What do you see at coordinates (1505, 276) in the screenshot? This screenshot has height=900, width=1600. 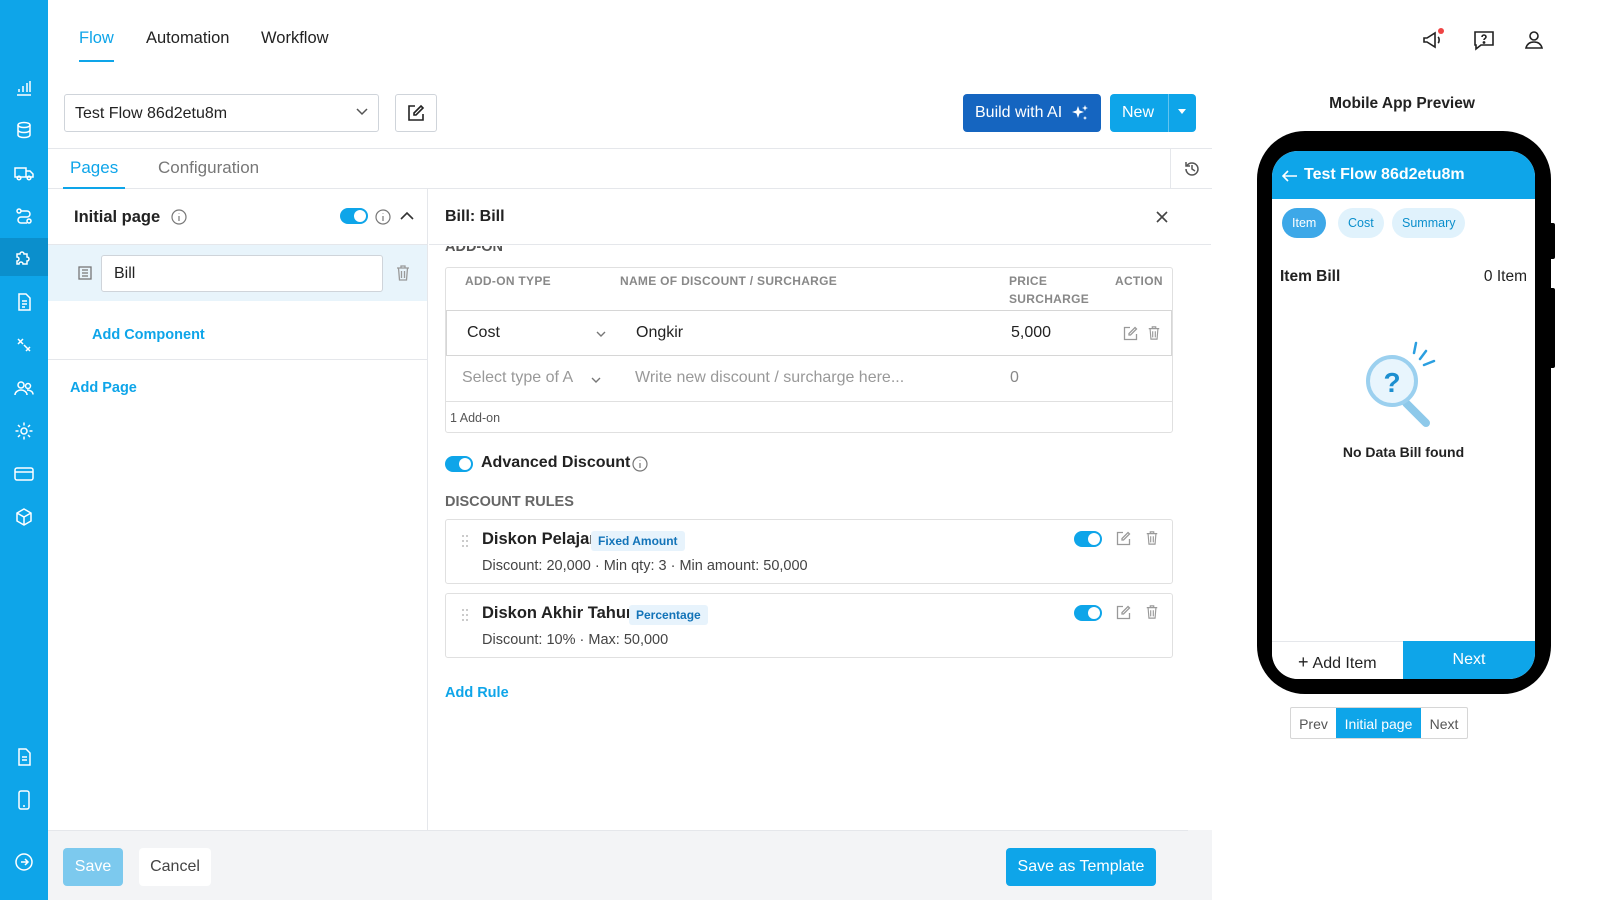 I see `item-count: 0 Item` at bounding box center [1505, 276].